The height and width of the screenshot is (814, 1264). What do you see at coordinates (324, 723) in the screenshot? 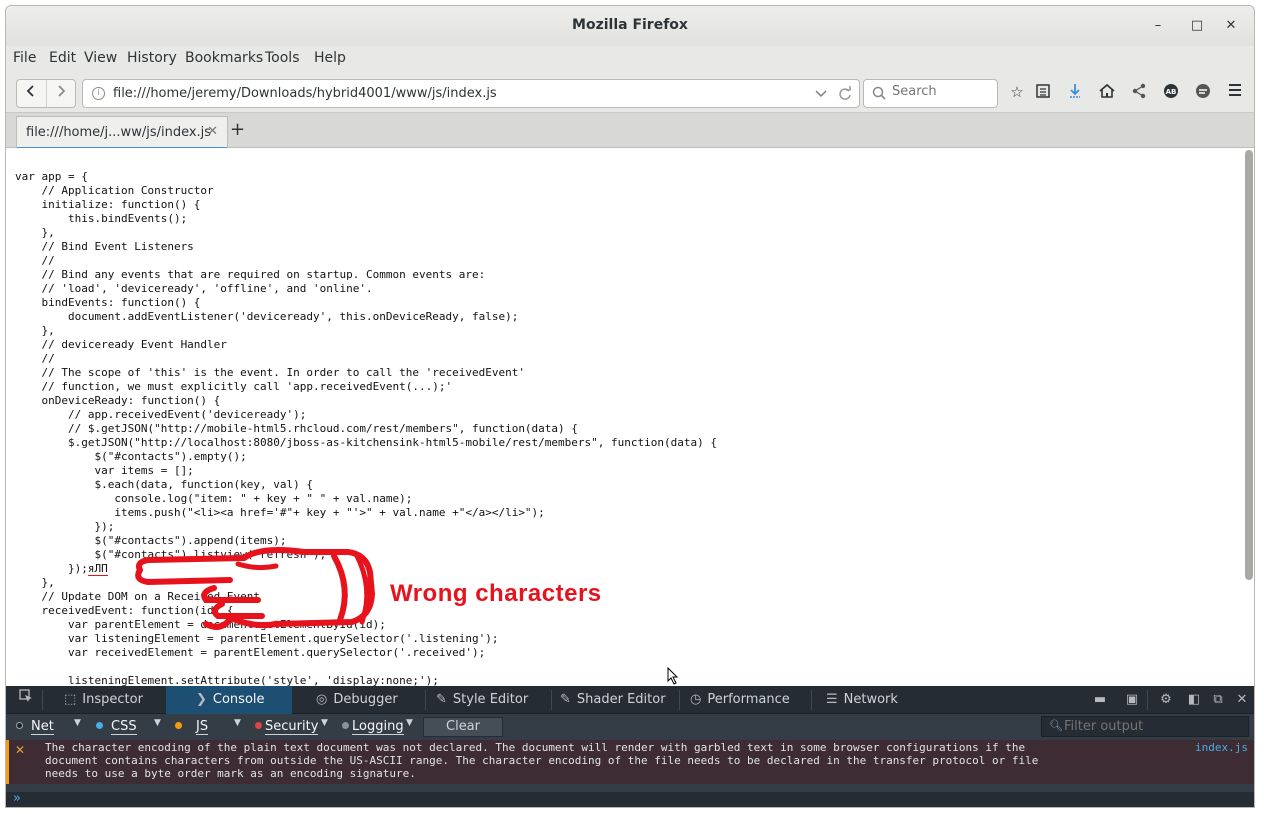
I see `security-dropdown-icon: ▼` at bounding box center [324, 723].